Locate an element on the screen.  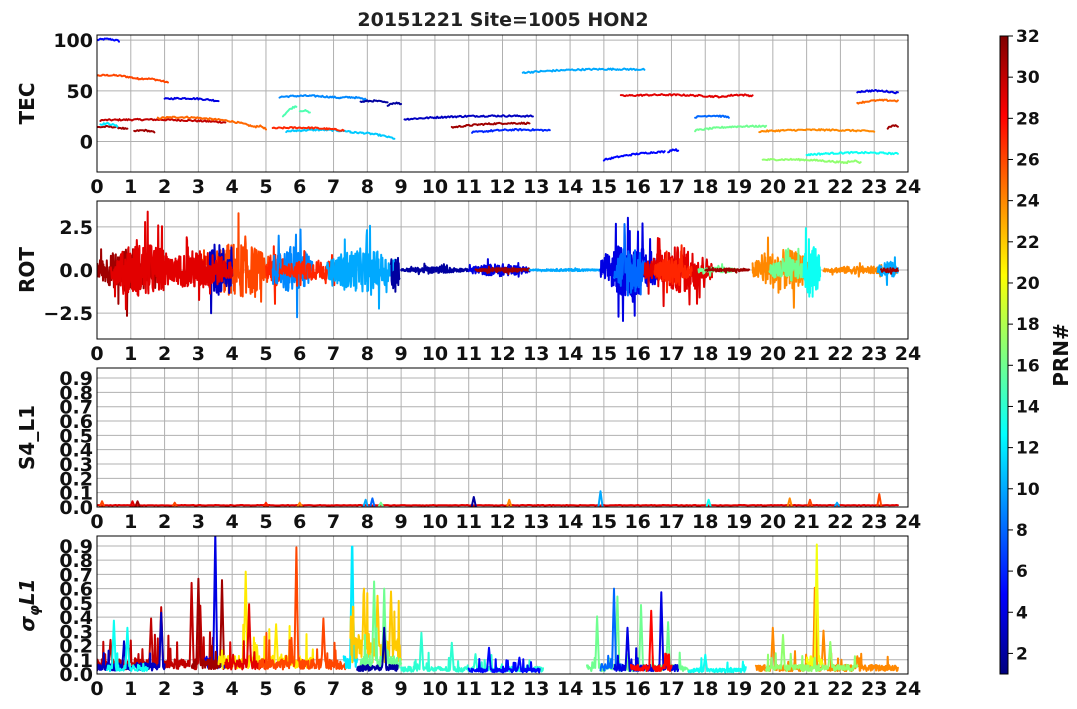
colorbar: 2468101214161820222426283032 PRN# is located at coordinates (1036, 351).